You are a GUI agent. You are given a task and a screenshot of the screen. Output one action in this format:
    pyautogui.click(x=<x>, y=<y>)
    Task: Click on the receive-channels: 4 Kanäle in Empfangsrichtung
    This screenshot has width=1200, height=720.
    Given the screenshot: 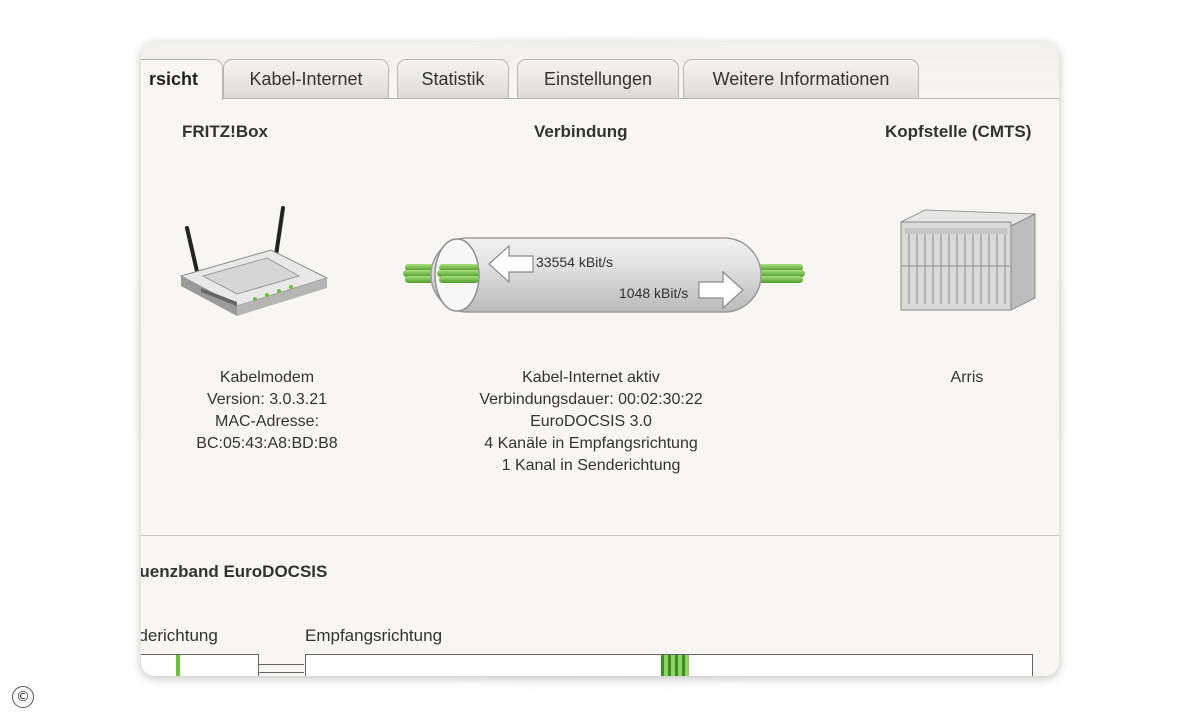 What is the action you would take?
    pyautogui.click(x=591, y=443)
    